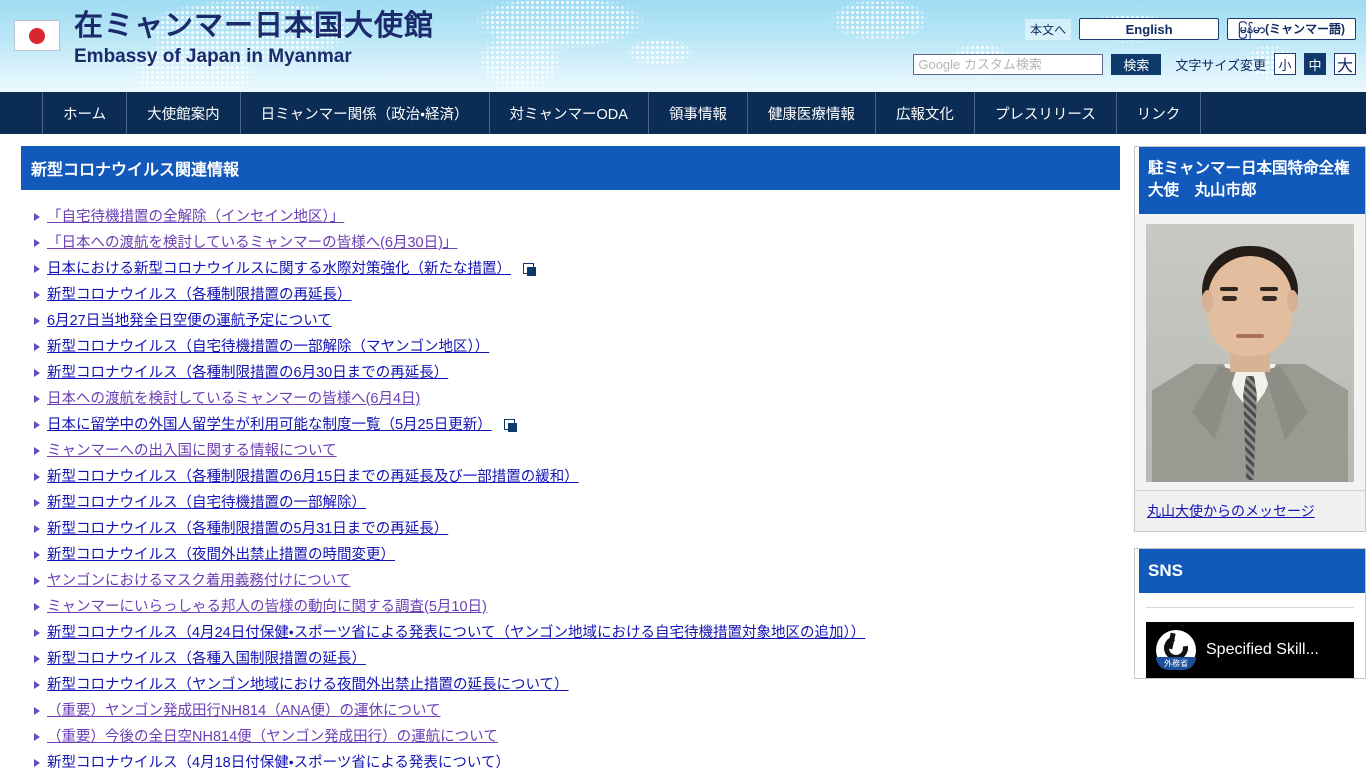  What do you see at coordinates (577, 451) in the screenshot?
I see `list-item: ミャンマーへの出入国に関する情報について` at bounding box center [577, 451].